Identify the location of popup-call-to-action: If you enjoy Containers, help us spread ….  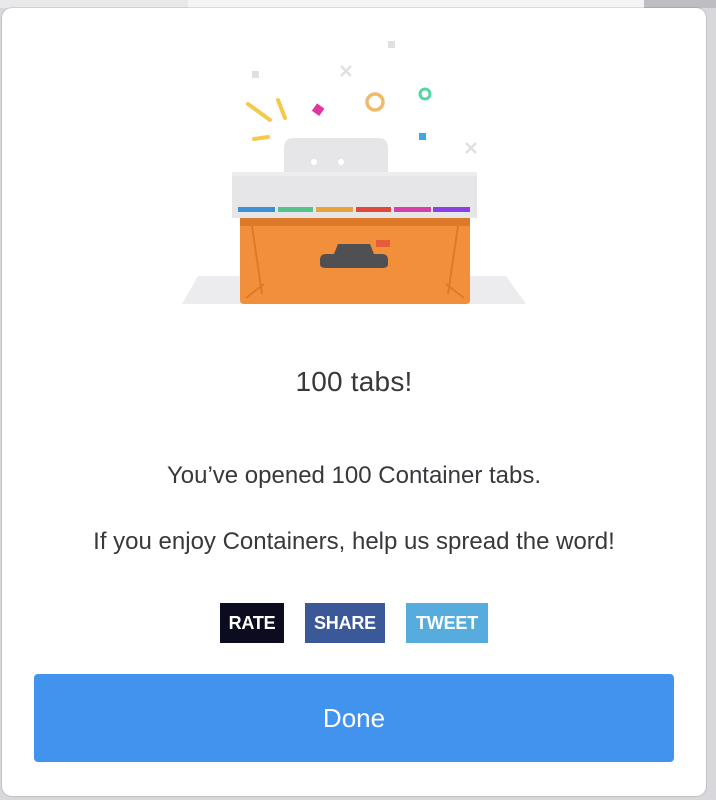
(354, 541).